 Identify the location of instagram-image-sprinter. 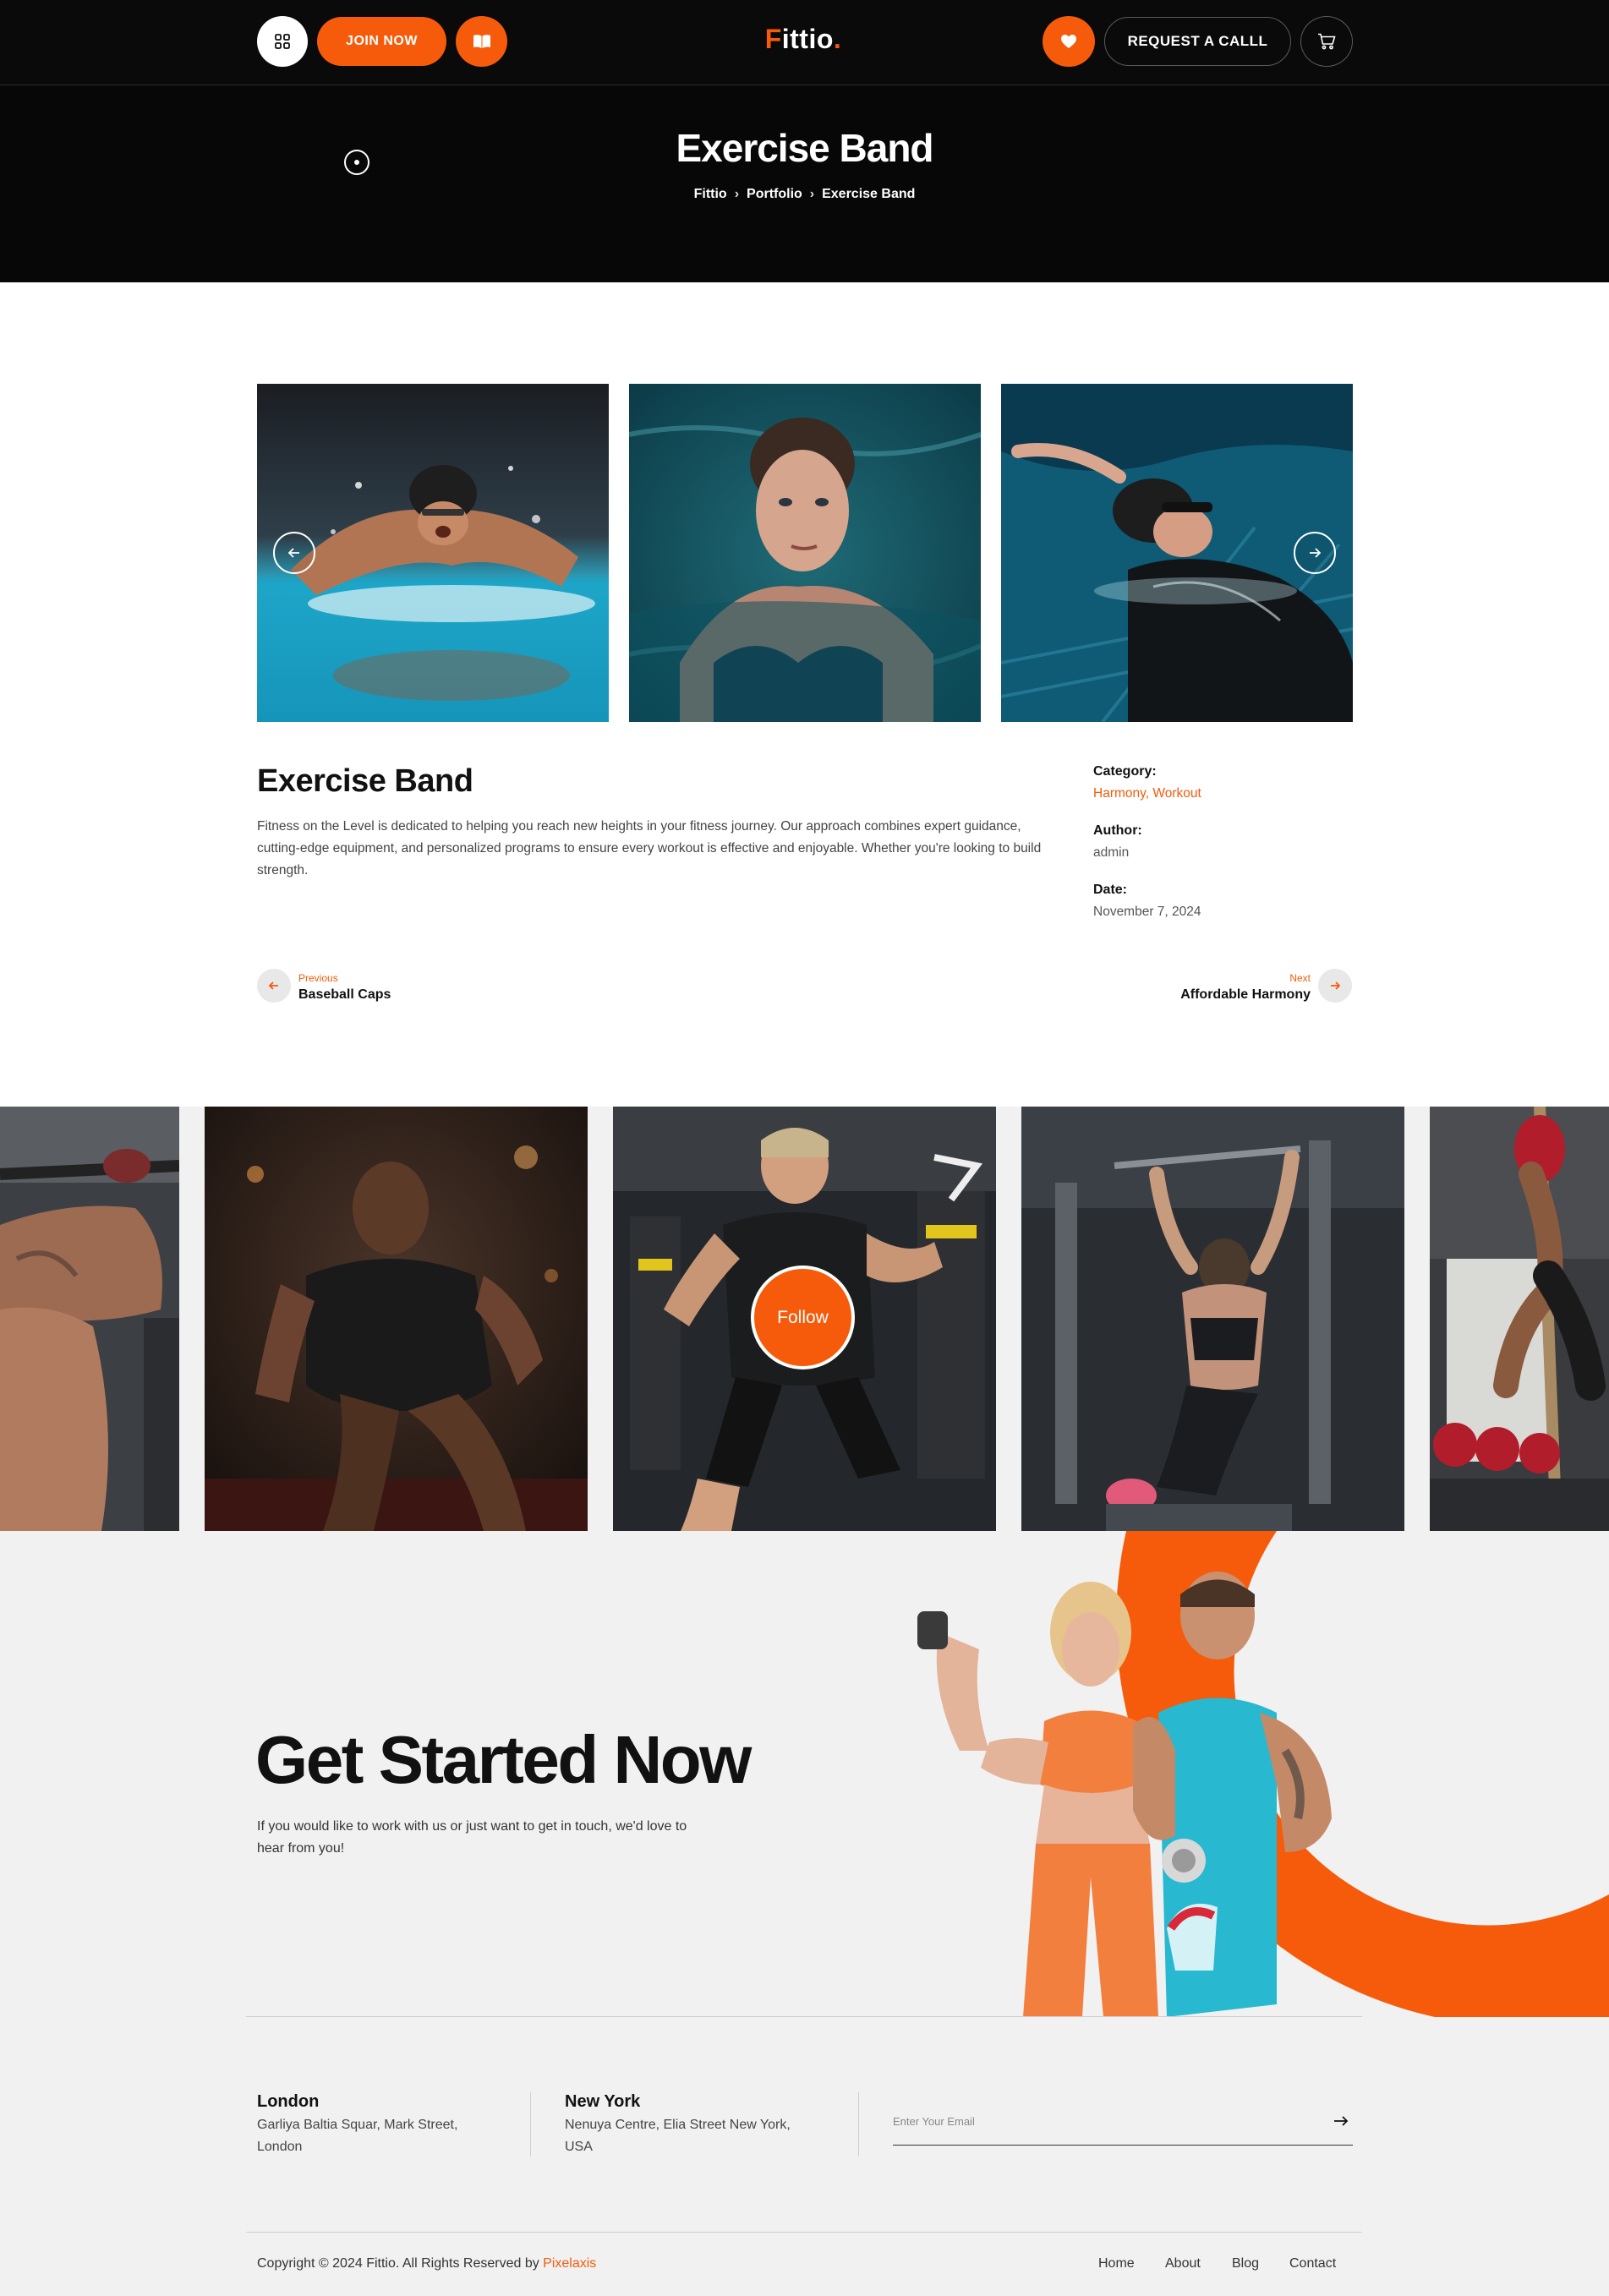
(396, 1319).